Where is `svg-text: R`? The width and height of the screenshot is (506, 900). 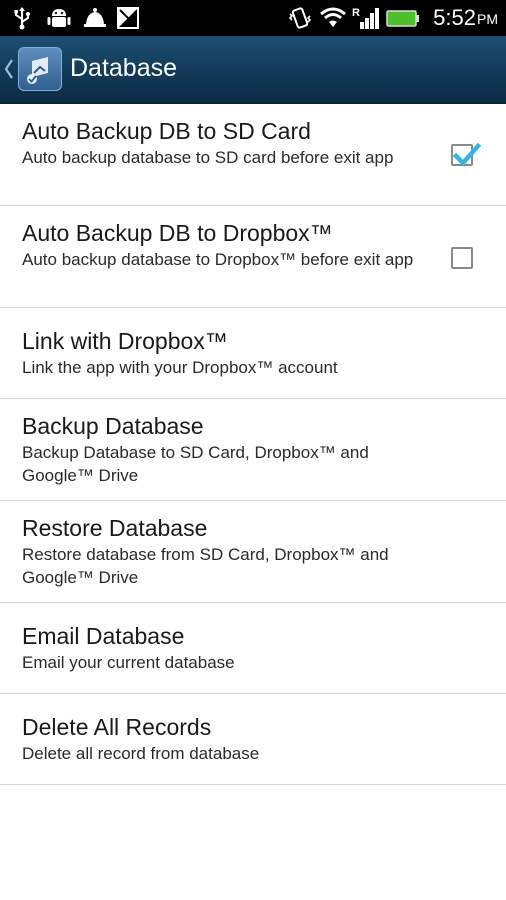
svg-text: R is located at coordinates (356, 13).